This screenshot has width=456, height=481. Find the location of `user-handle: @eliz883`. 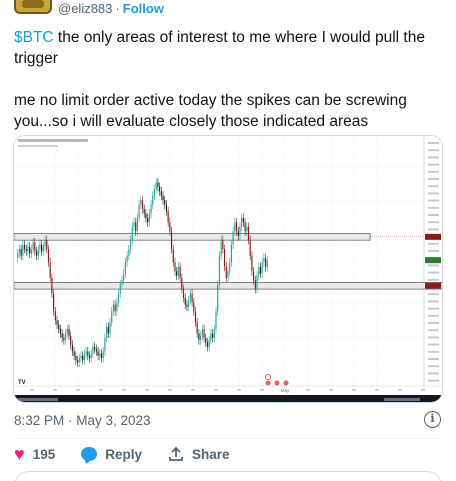

user-handle: @eliz883 is located at coordinates (85, 8).